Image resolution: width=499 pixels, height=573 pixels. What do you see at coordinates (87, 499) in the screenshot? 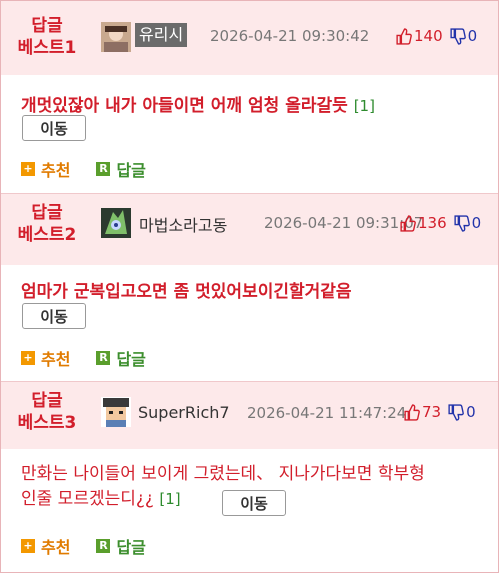
I see `comment-body-line2: 인줄 모르겠는디¿¿` at bounding box center [87, 499].